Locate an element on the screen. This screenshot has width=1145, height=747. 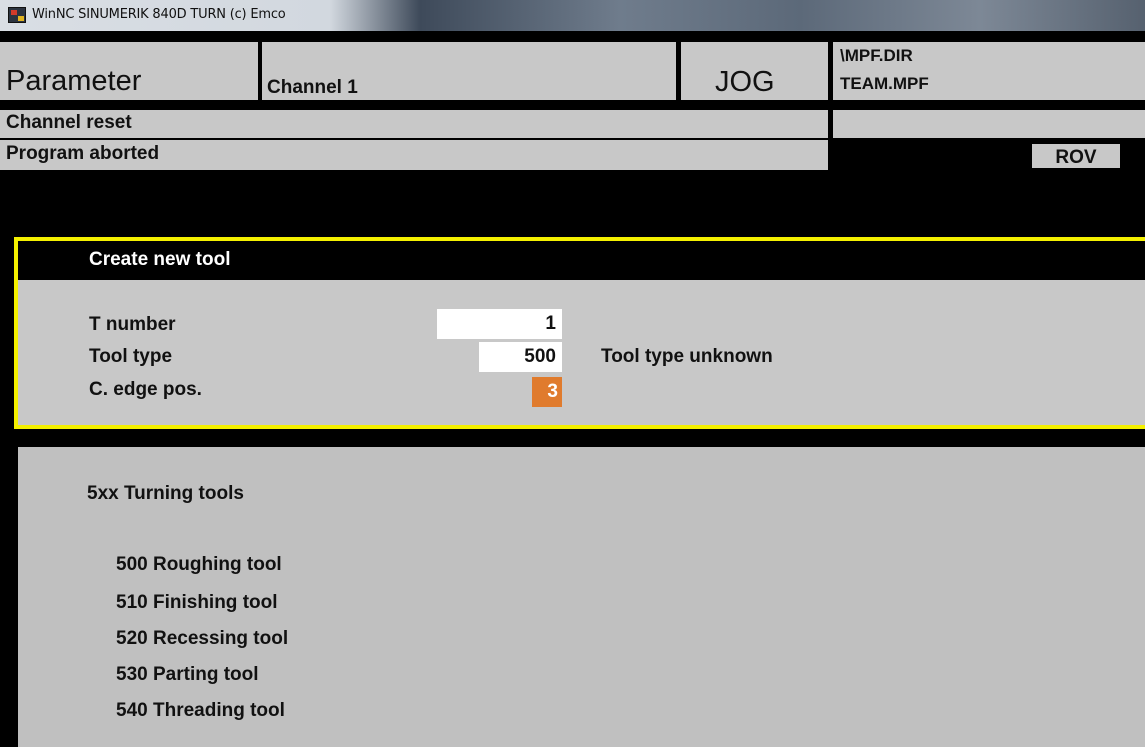
dialog-header: Create new tool is located at coordinates (581, 260).